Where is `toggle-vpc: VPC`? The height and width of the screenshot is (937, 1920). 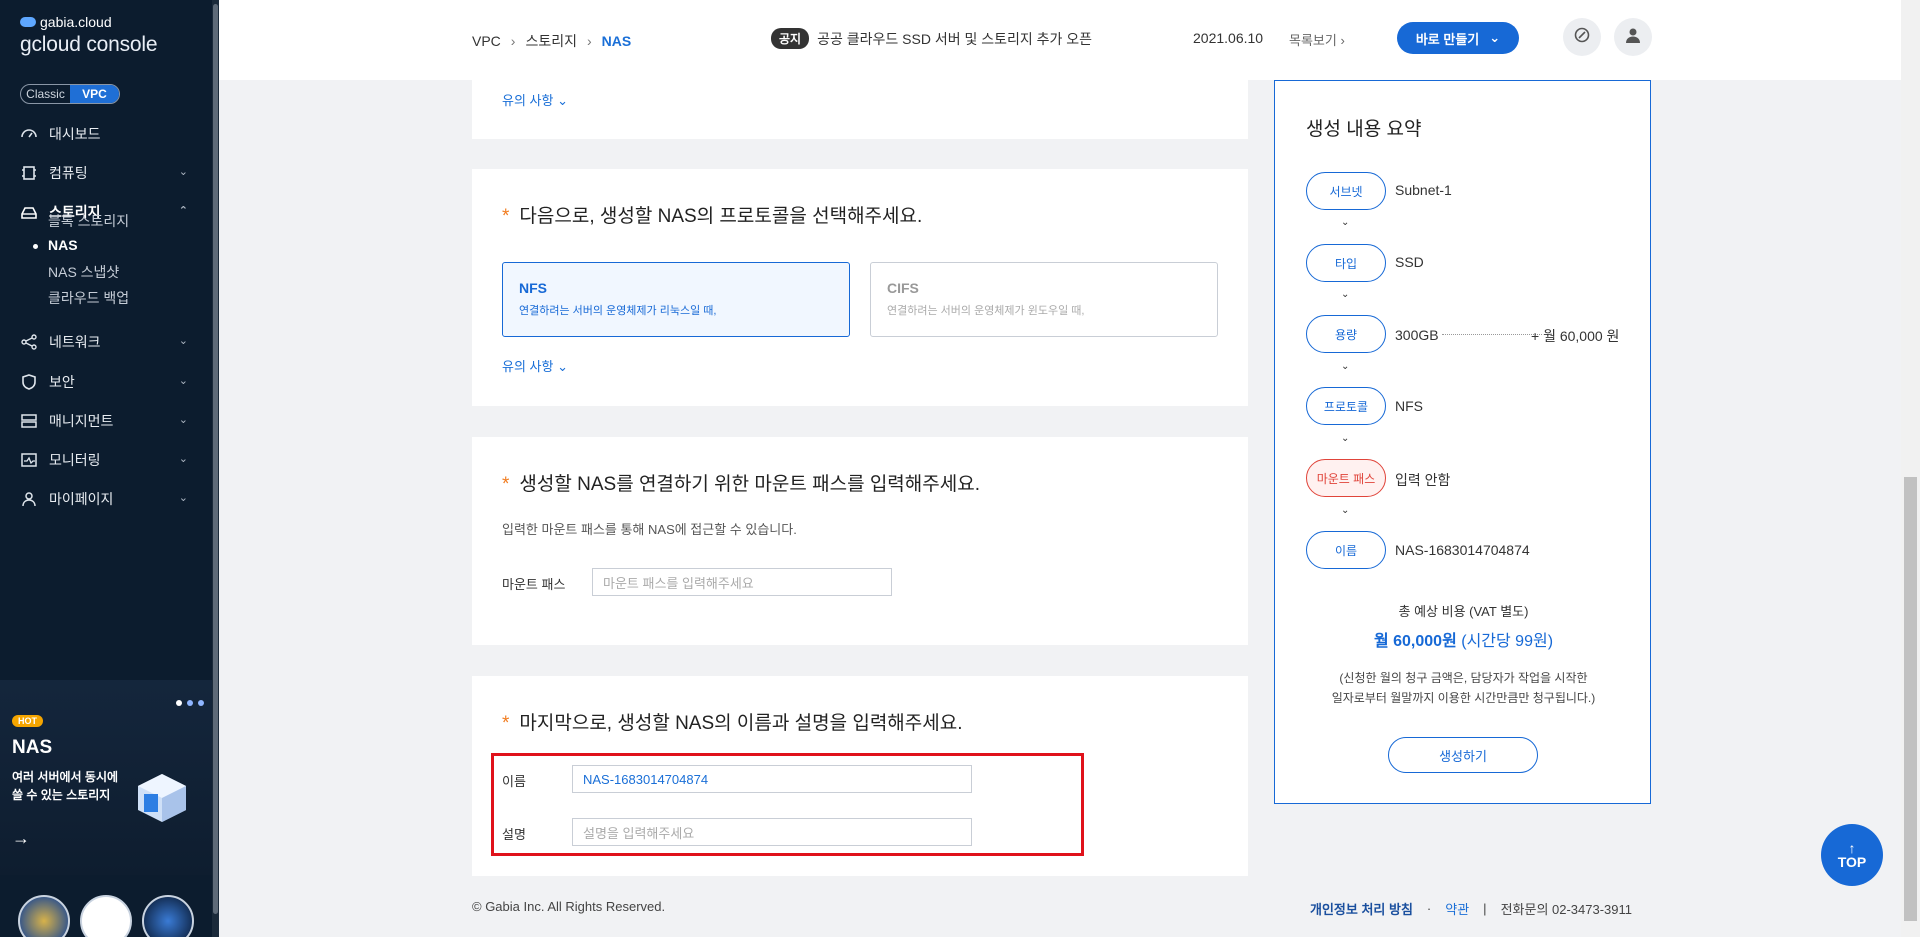
toggle-vpc: VPC is located at coordinates (94, 94).